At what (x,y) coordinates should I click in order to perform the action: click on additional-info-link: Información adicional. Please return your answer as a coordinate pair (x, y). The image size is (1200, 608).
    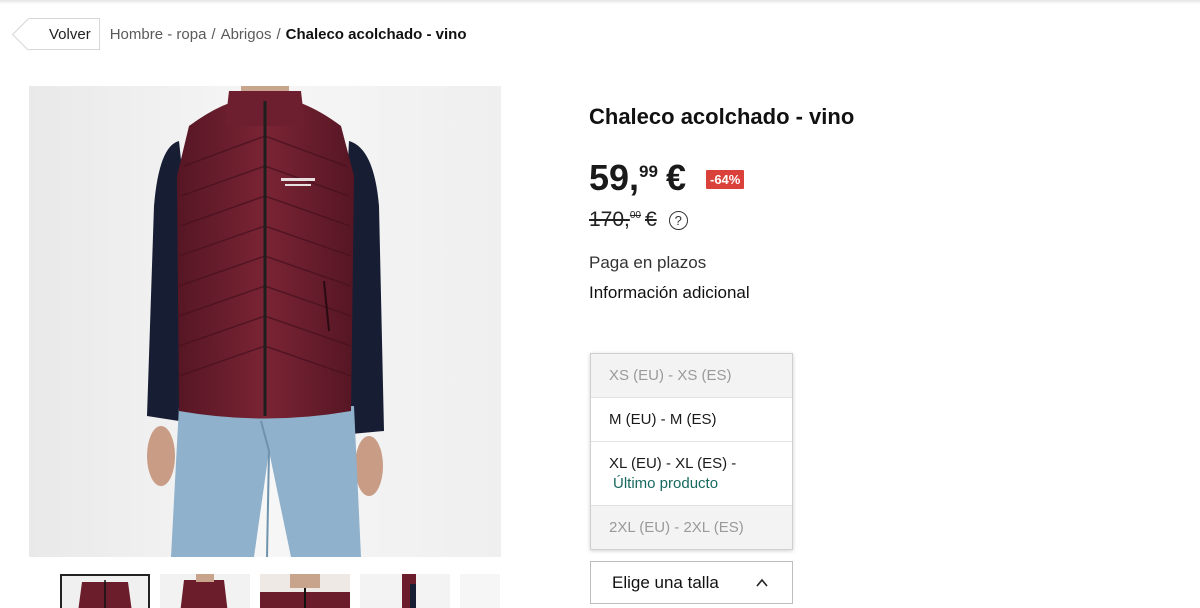
    Looking at the image, I should click on (669, 293).